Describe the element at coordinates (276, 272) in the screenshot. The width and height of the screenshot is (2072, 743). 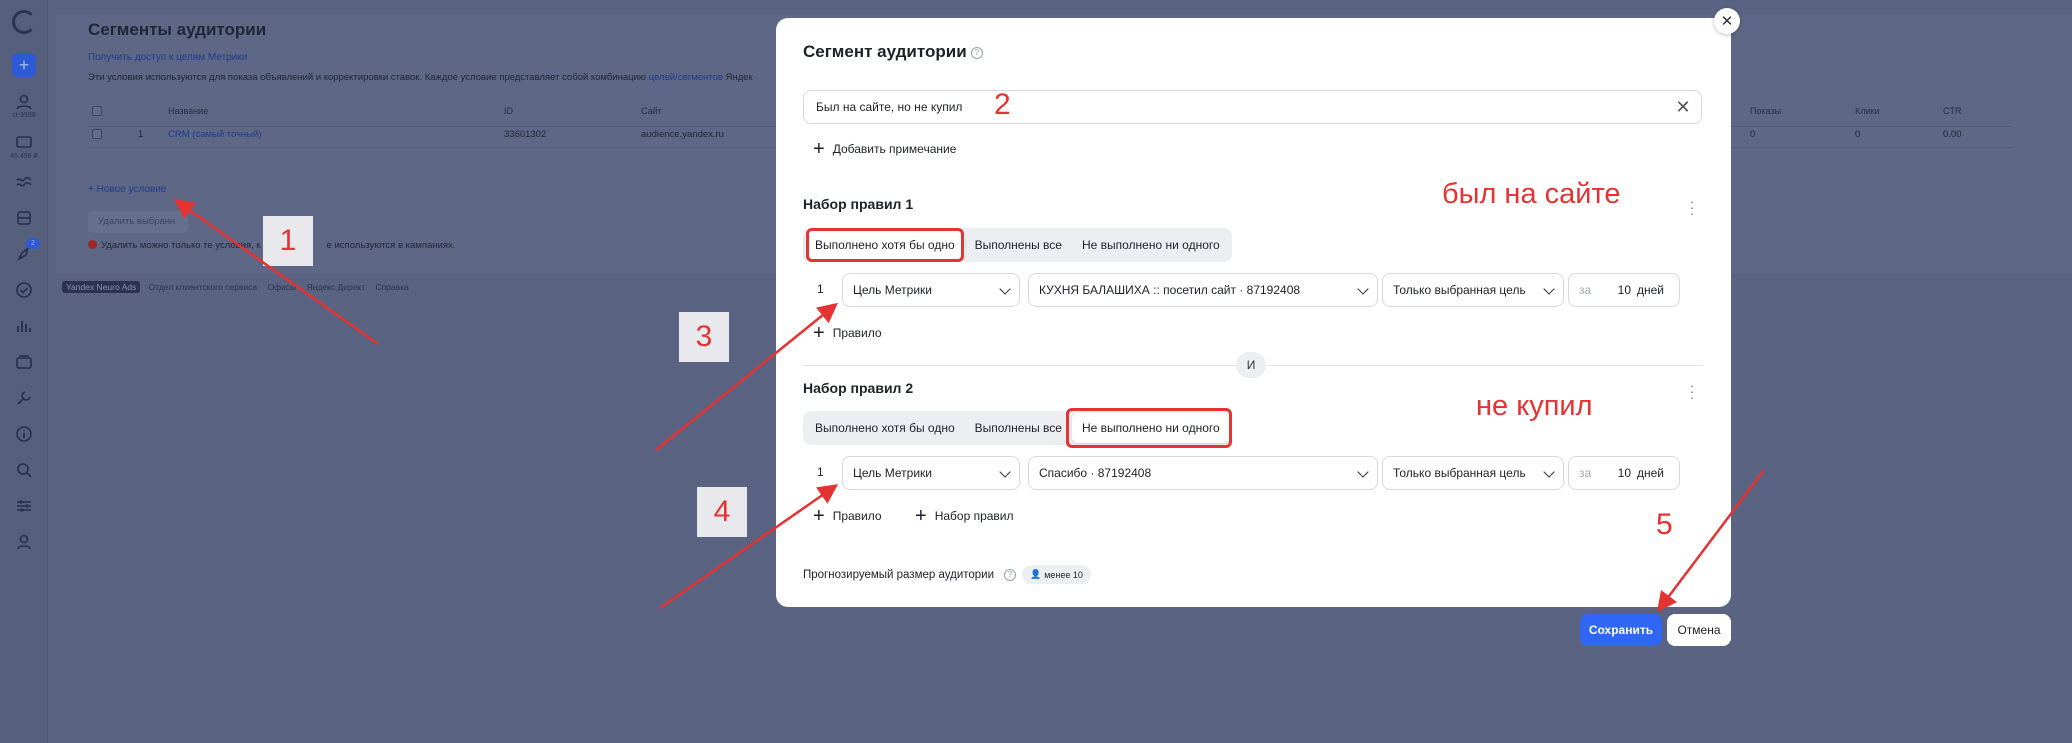
I see `arrow-to-new-condition` at that location.